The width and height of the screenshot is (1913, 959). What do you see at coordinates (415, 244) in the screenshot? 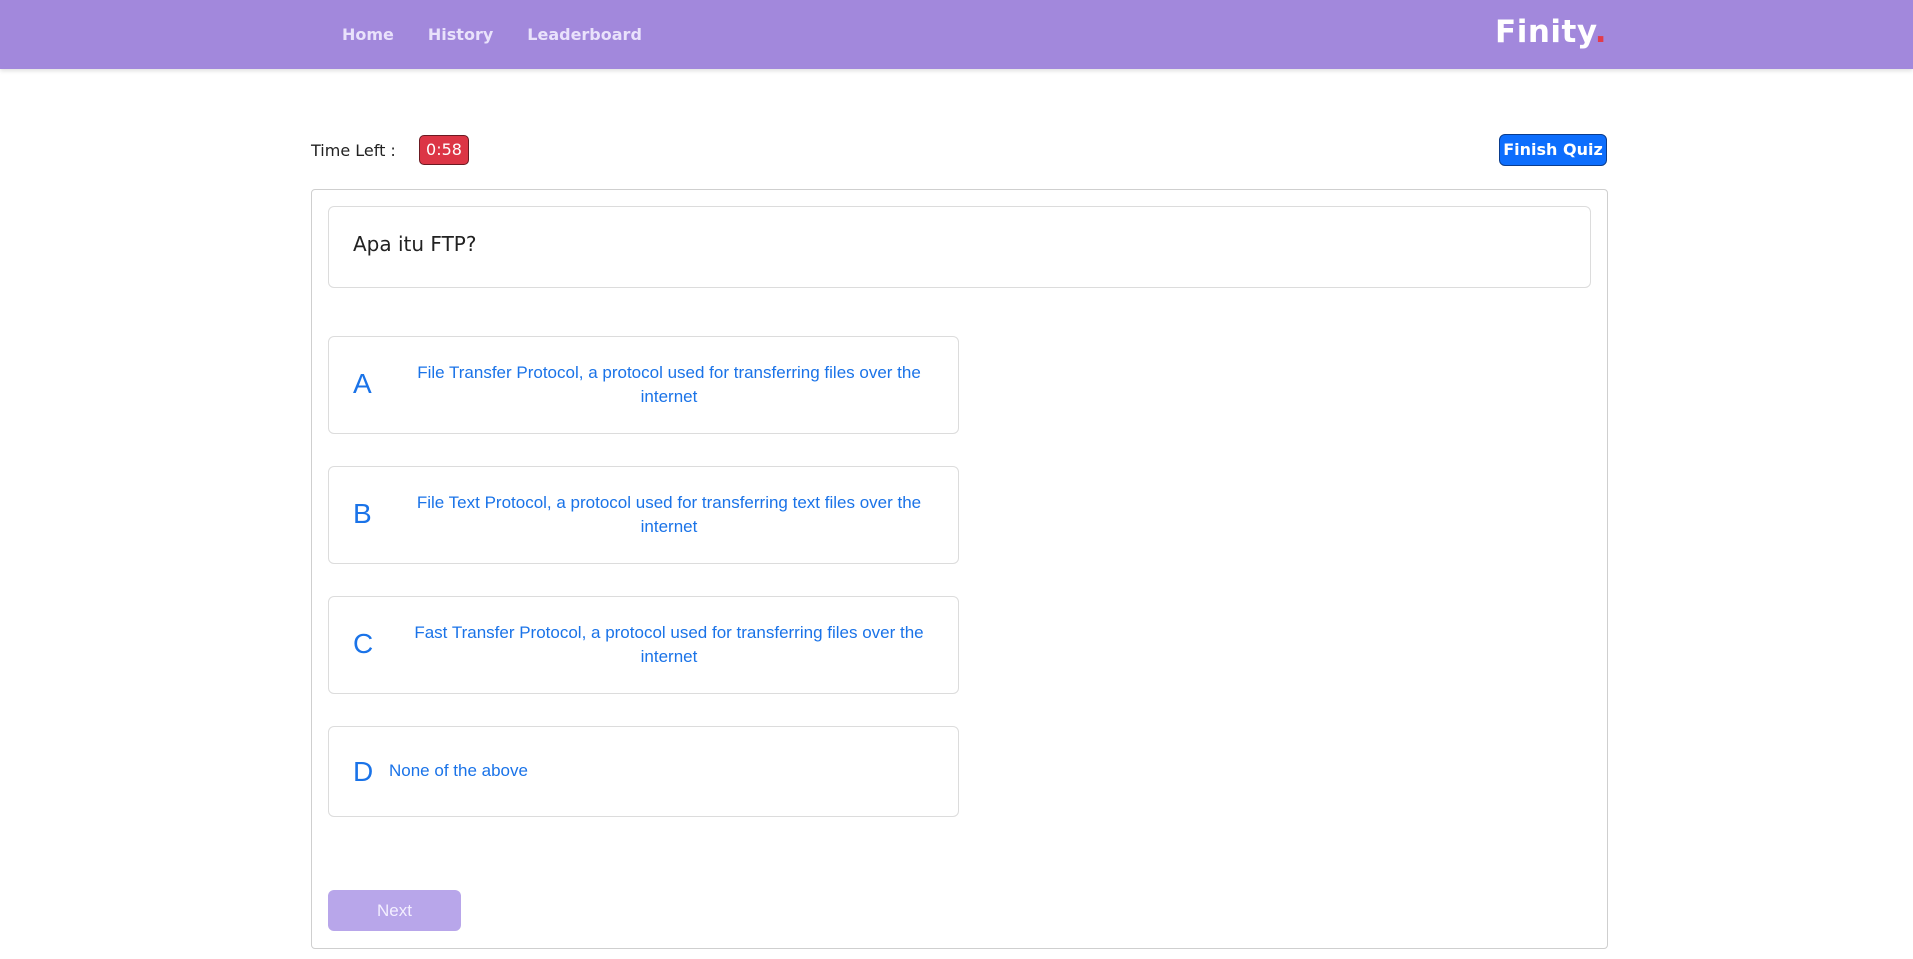
I see `question-text: Apa itu FTP?` at bounding box center [415, 244].